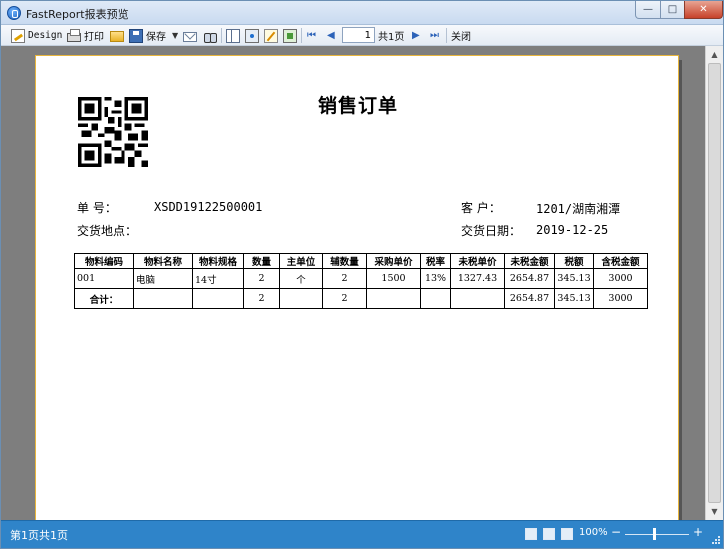 This screenshot has height=549, width=724. What do you see at coordinates (358, 35) in the screenshot?
I see `page-number-input` at bounding box center [358, 35].